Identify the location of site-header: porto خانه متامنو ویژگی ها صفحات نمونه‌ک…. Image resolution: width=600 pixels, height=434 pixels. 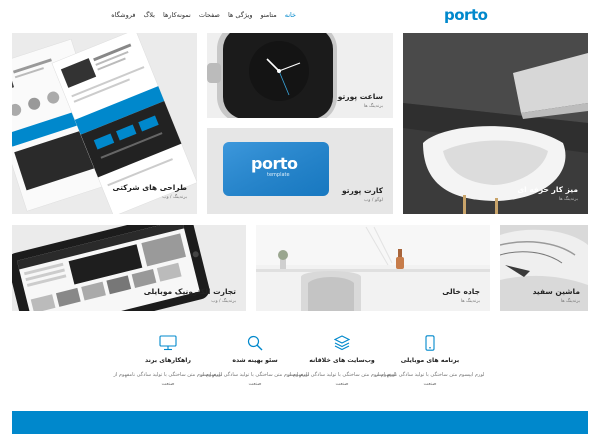
(300, 16).